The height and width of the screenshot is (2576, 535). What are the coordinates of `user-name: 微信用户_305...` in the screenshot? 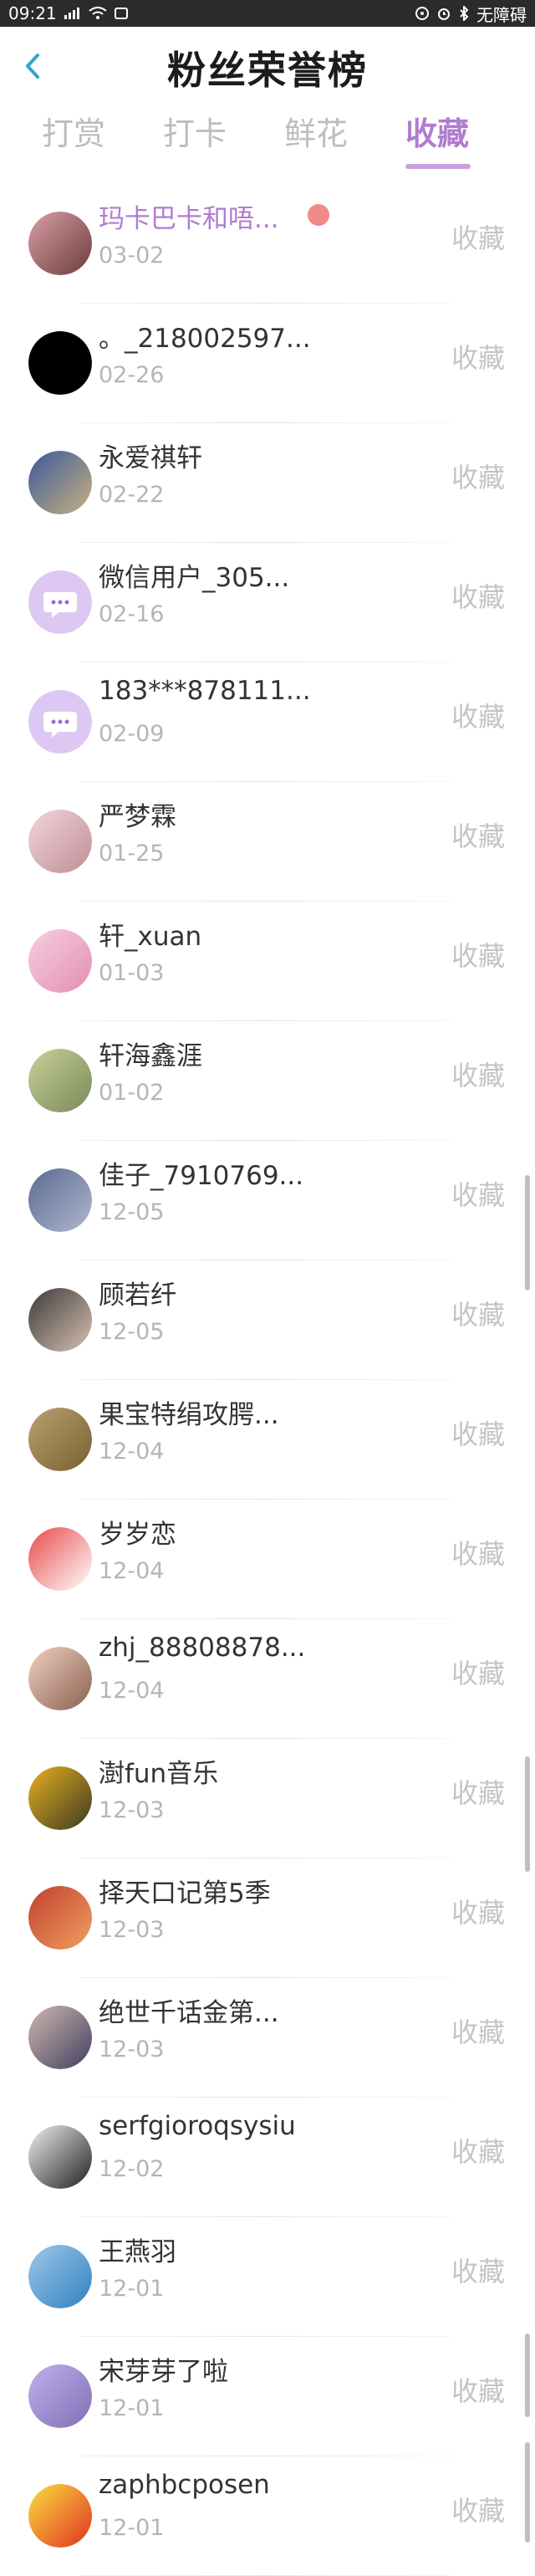 It's located at (194, 578).